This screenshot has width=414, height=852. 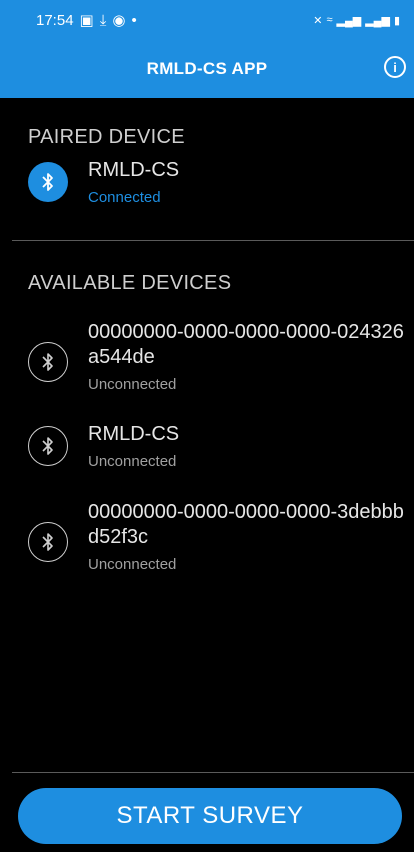 I want to click on gallery-icon: ▣, so click(x=86, y=20).